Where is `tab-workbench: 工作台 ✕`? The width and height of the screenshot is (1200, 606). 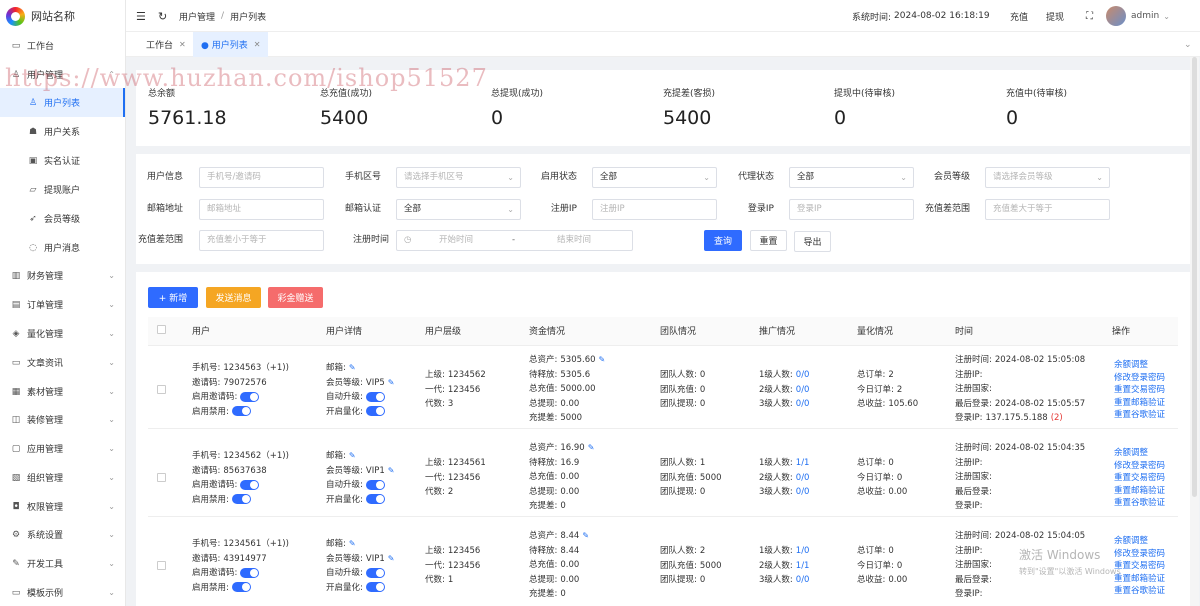
tab-workbench: 工作台 ✕ is located at coordinates (166, 44).